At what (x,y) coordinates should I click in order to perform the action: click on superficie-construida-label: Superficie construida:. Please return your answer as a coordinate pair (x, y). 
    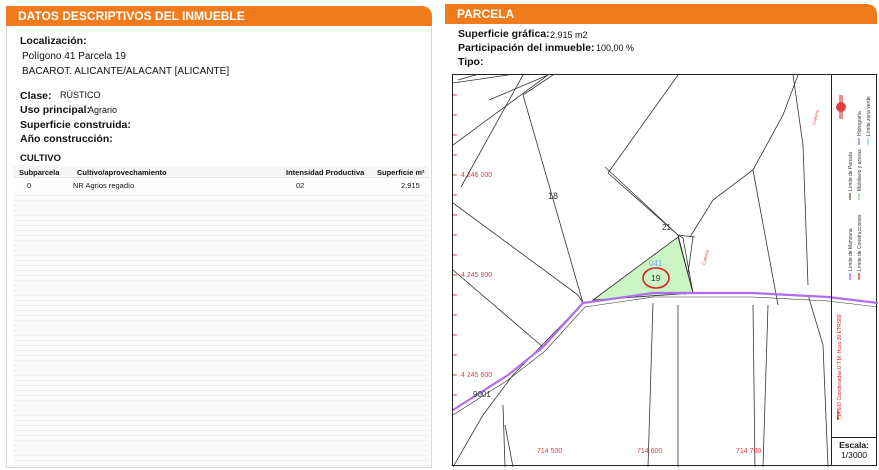
    Looking at the image, I should click on (75, 125).